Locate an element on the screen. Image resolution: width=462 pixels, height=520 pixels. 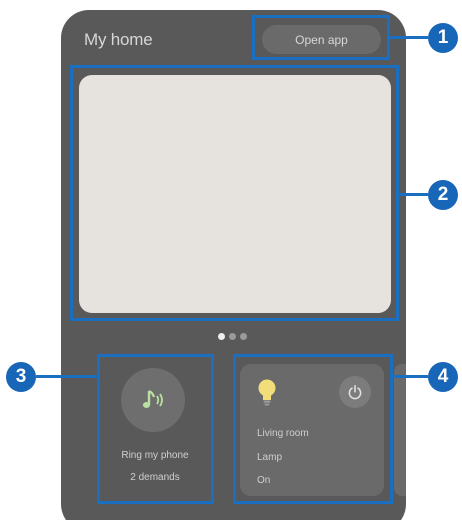
page-dot-active is located at coordinates (221, 336).